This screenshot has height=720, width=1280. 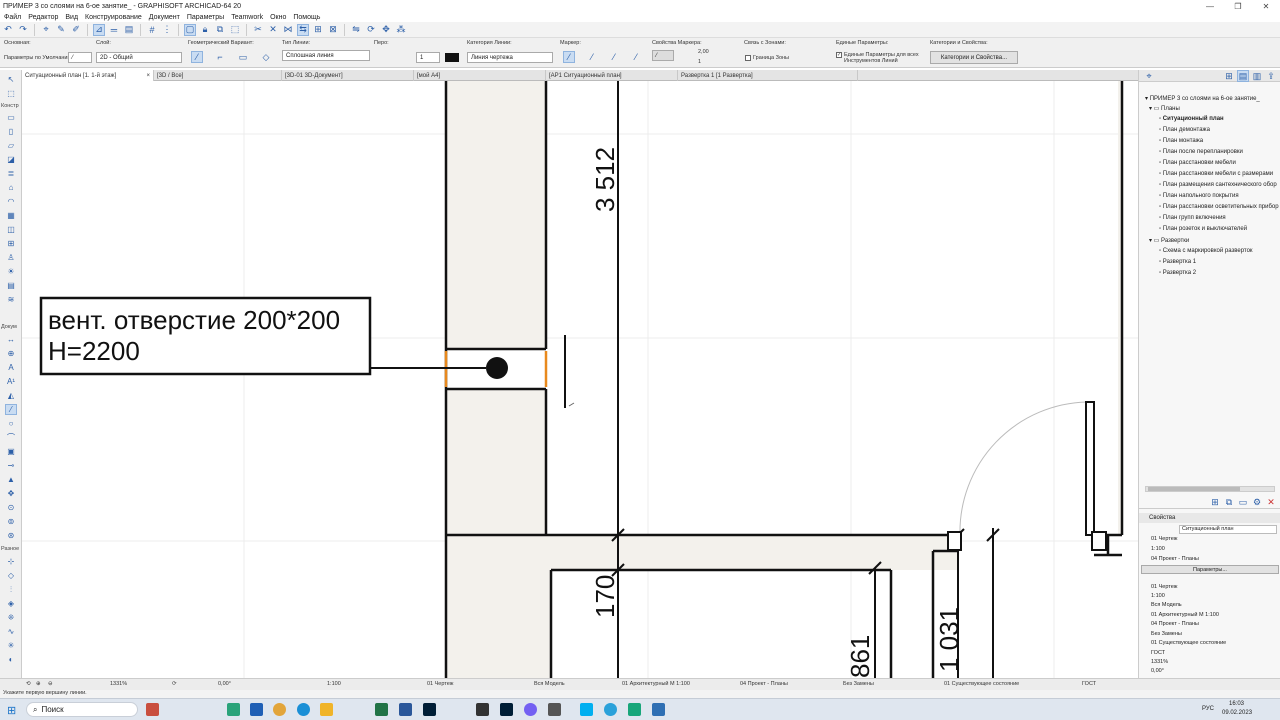 I want to click on photoshop-2-icon, so click(x=506, y=709).